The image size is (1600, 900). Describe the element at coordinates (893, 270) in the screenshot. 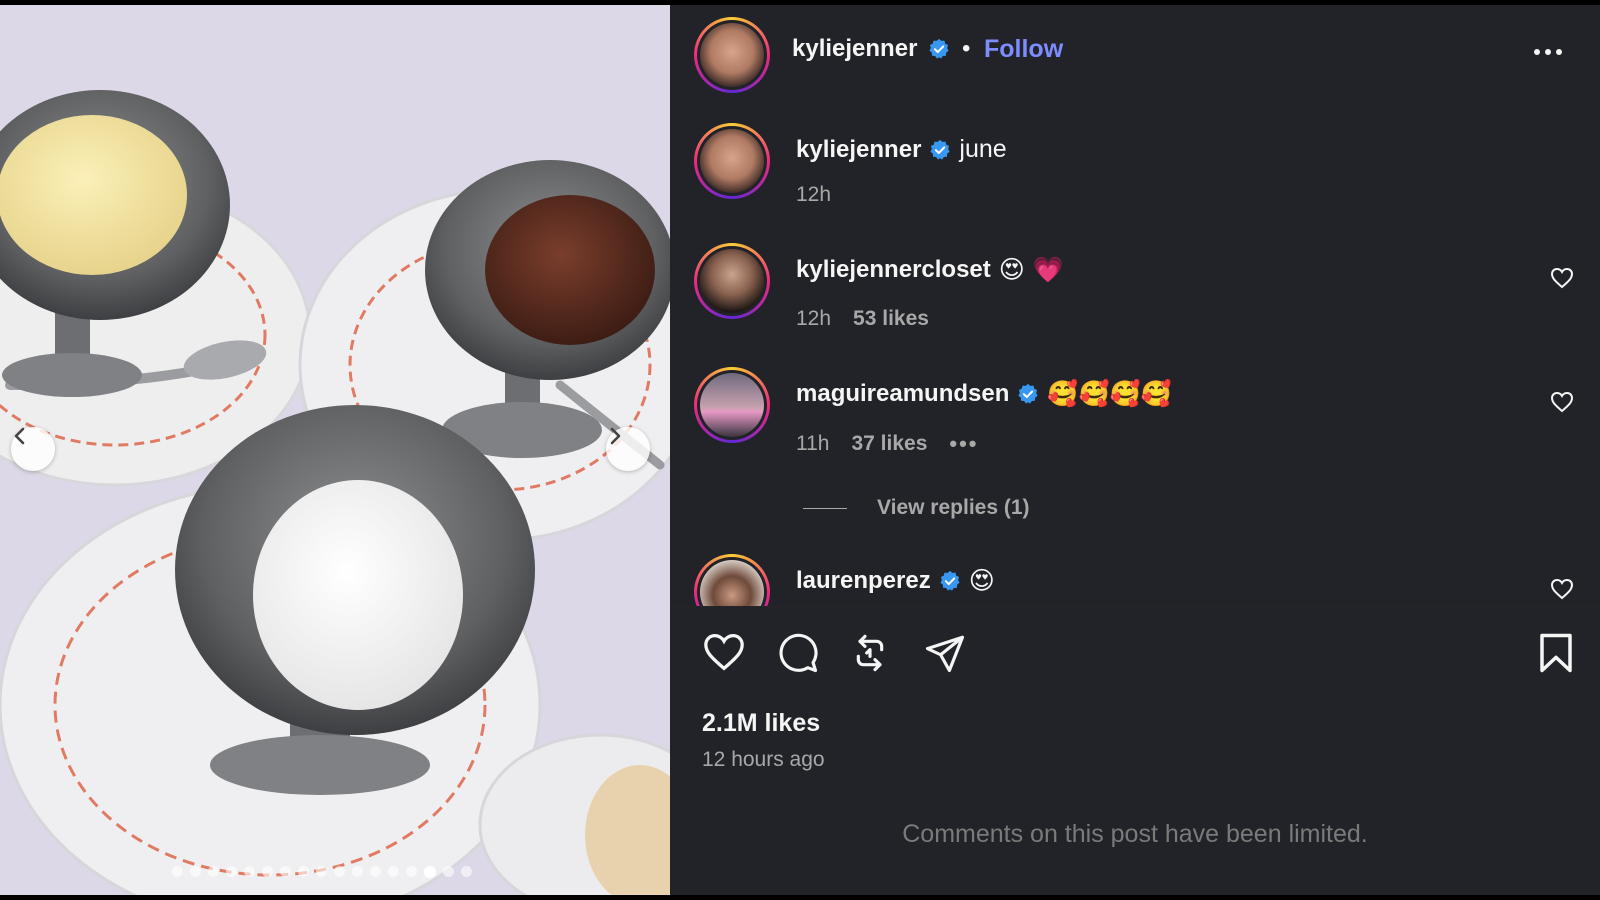

I see `commenter-username: kyliejennercloset` at that location.